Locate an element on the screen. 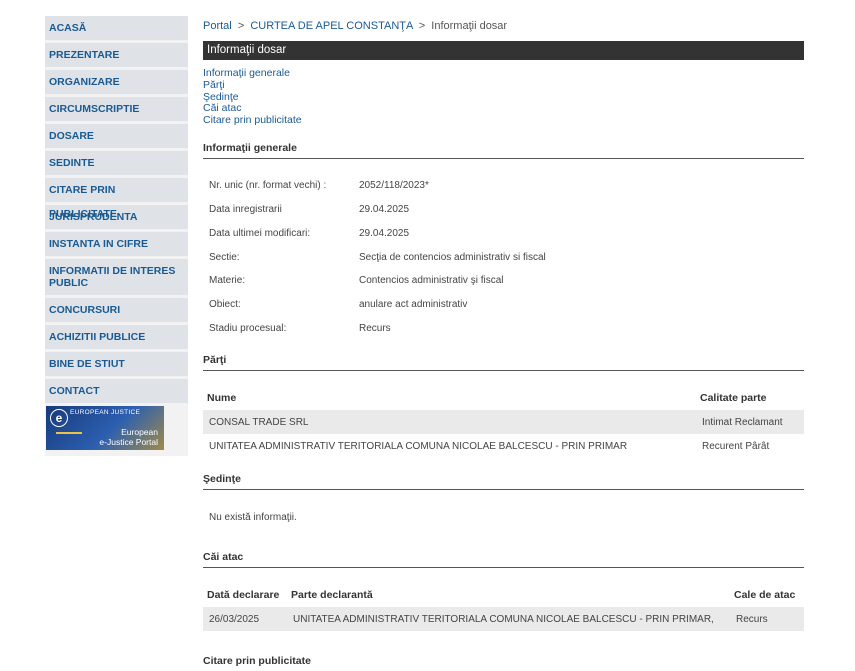  info-key: Nr. unic (nr. format vechi) : is located at coordinates (268, 185).